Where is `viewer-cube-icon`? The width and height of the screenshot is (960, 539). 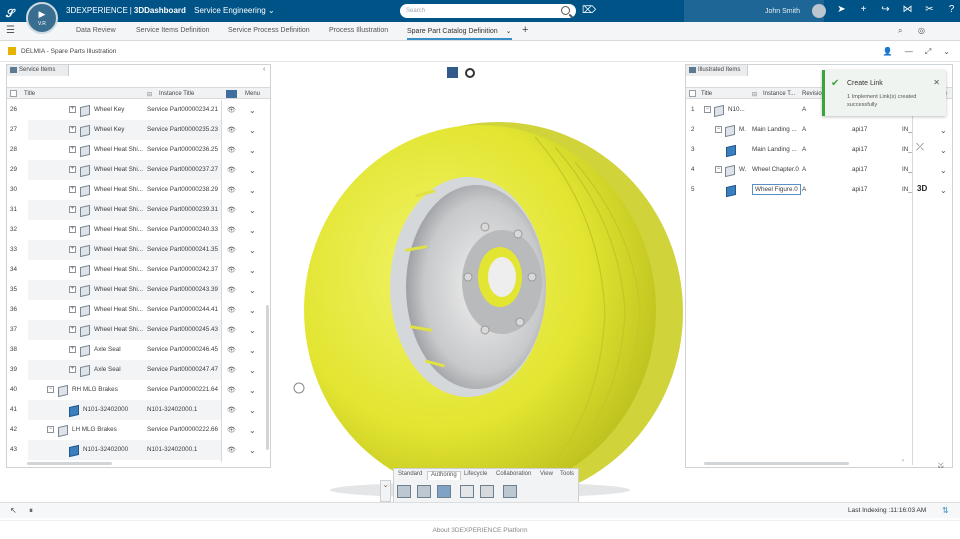 viewer-cube-icon is located at coordinates (452, 72).